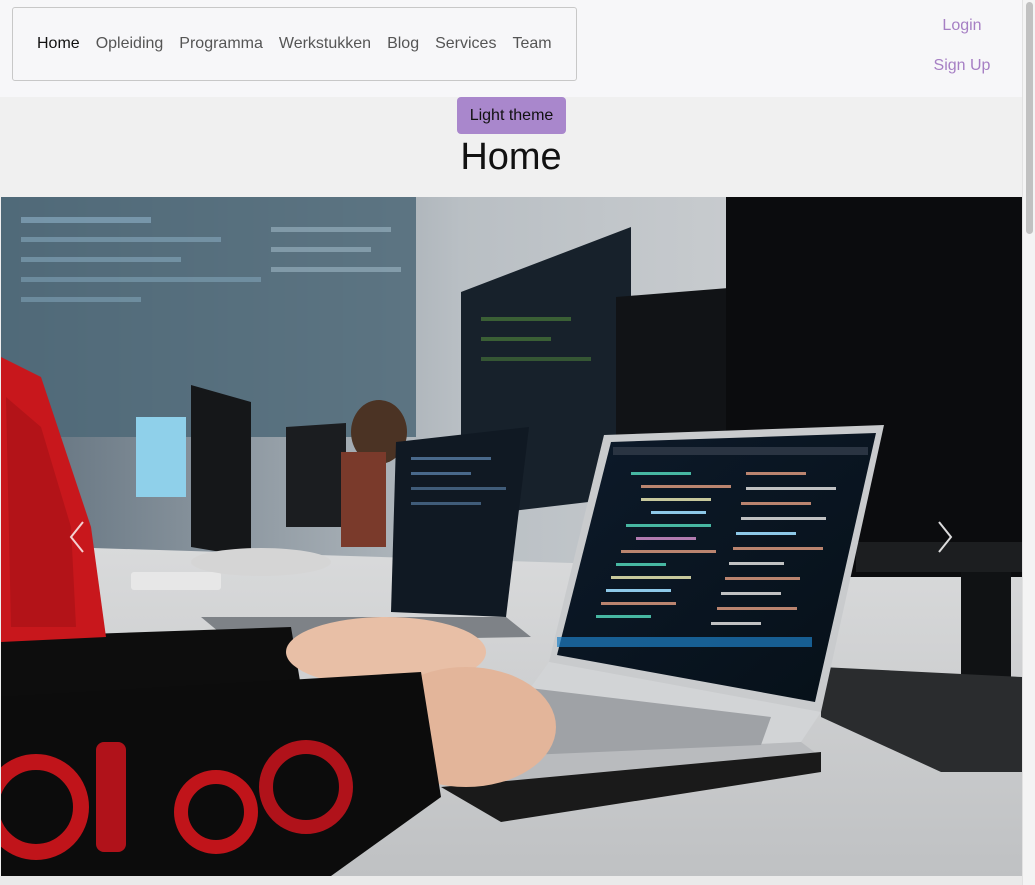 The image size is (1035, 885). Describe the element at coordinates (511, 157) in the screenshot. I see `page-title: Home` at that location.